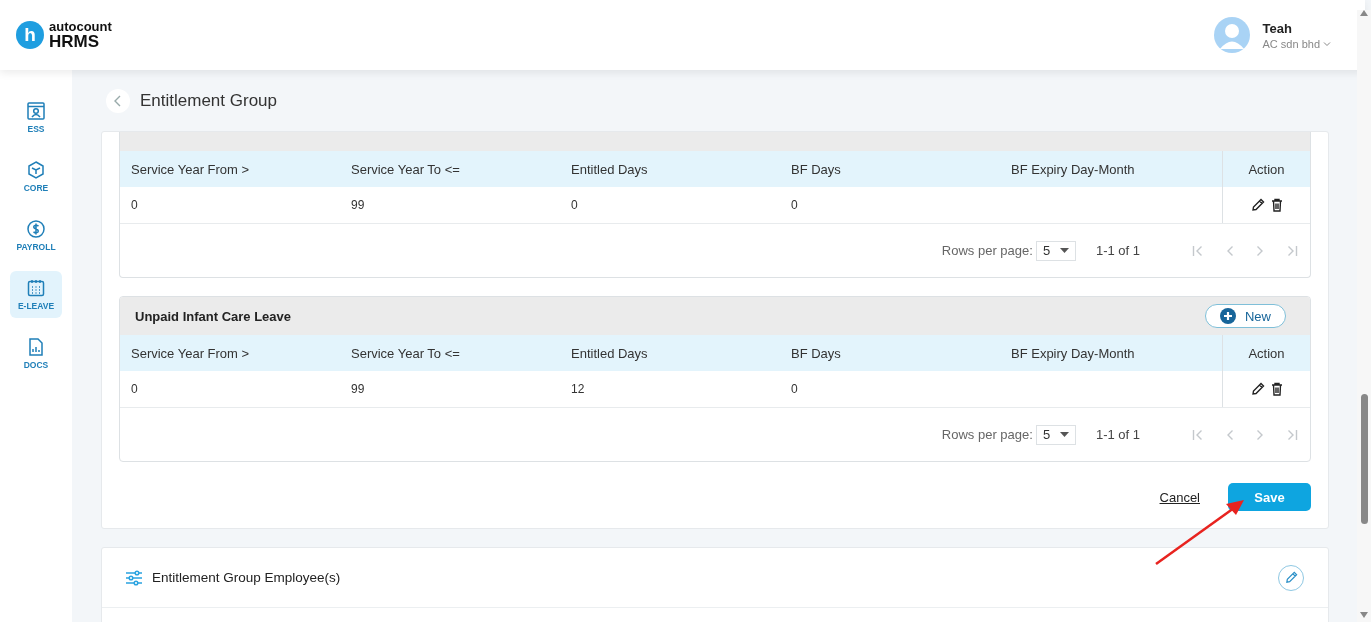 This screenshot has height=622, width=1371. I want to click on company-selector: AC sdn bhd, so click(1296, 43).